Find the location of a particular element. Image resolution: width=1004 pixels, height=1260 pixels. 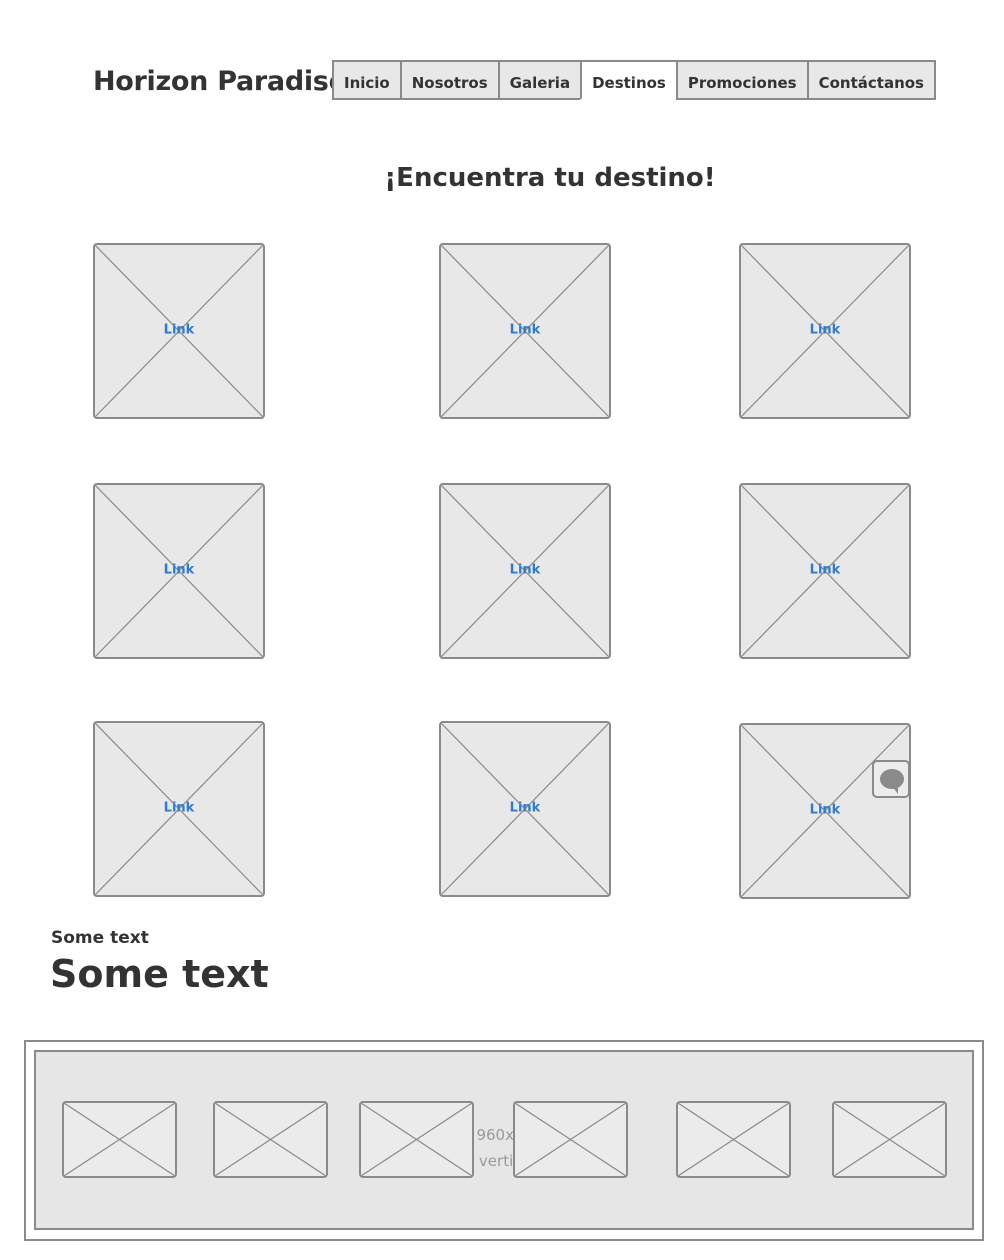

tab-inicio: Inicio is located at coordinates (367, 80).